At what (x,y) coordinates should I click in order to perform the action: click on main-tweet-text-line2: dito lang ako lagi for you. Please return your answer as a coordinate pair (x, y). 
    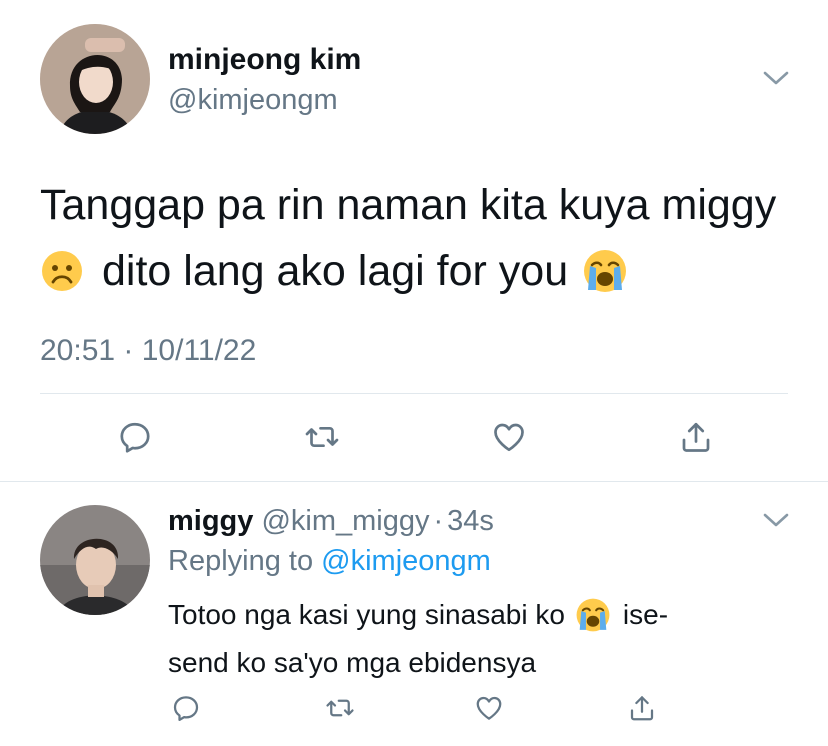
    Looking at the image, I should click on (335, 271).